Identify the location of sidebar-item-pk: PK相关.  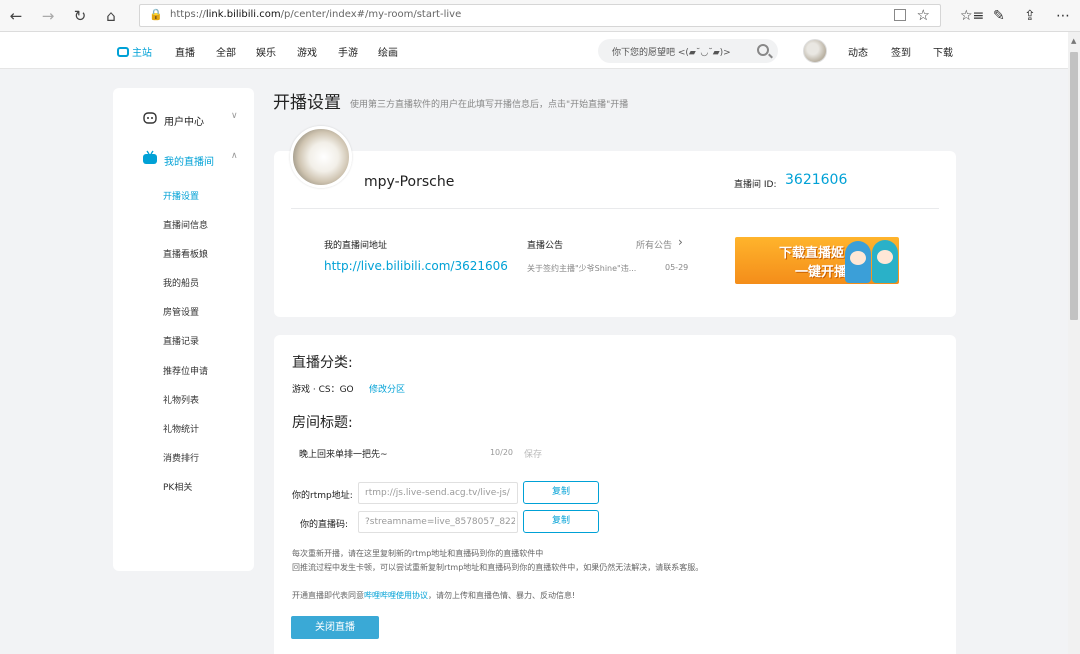
(177, 486).